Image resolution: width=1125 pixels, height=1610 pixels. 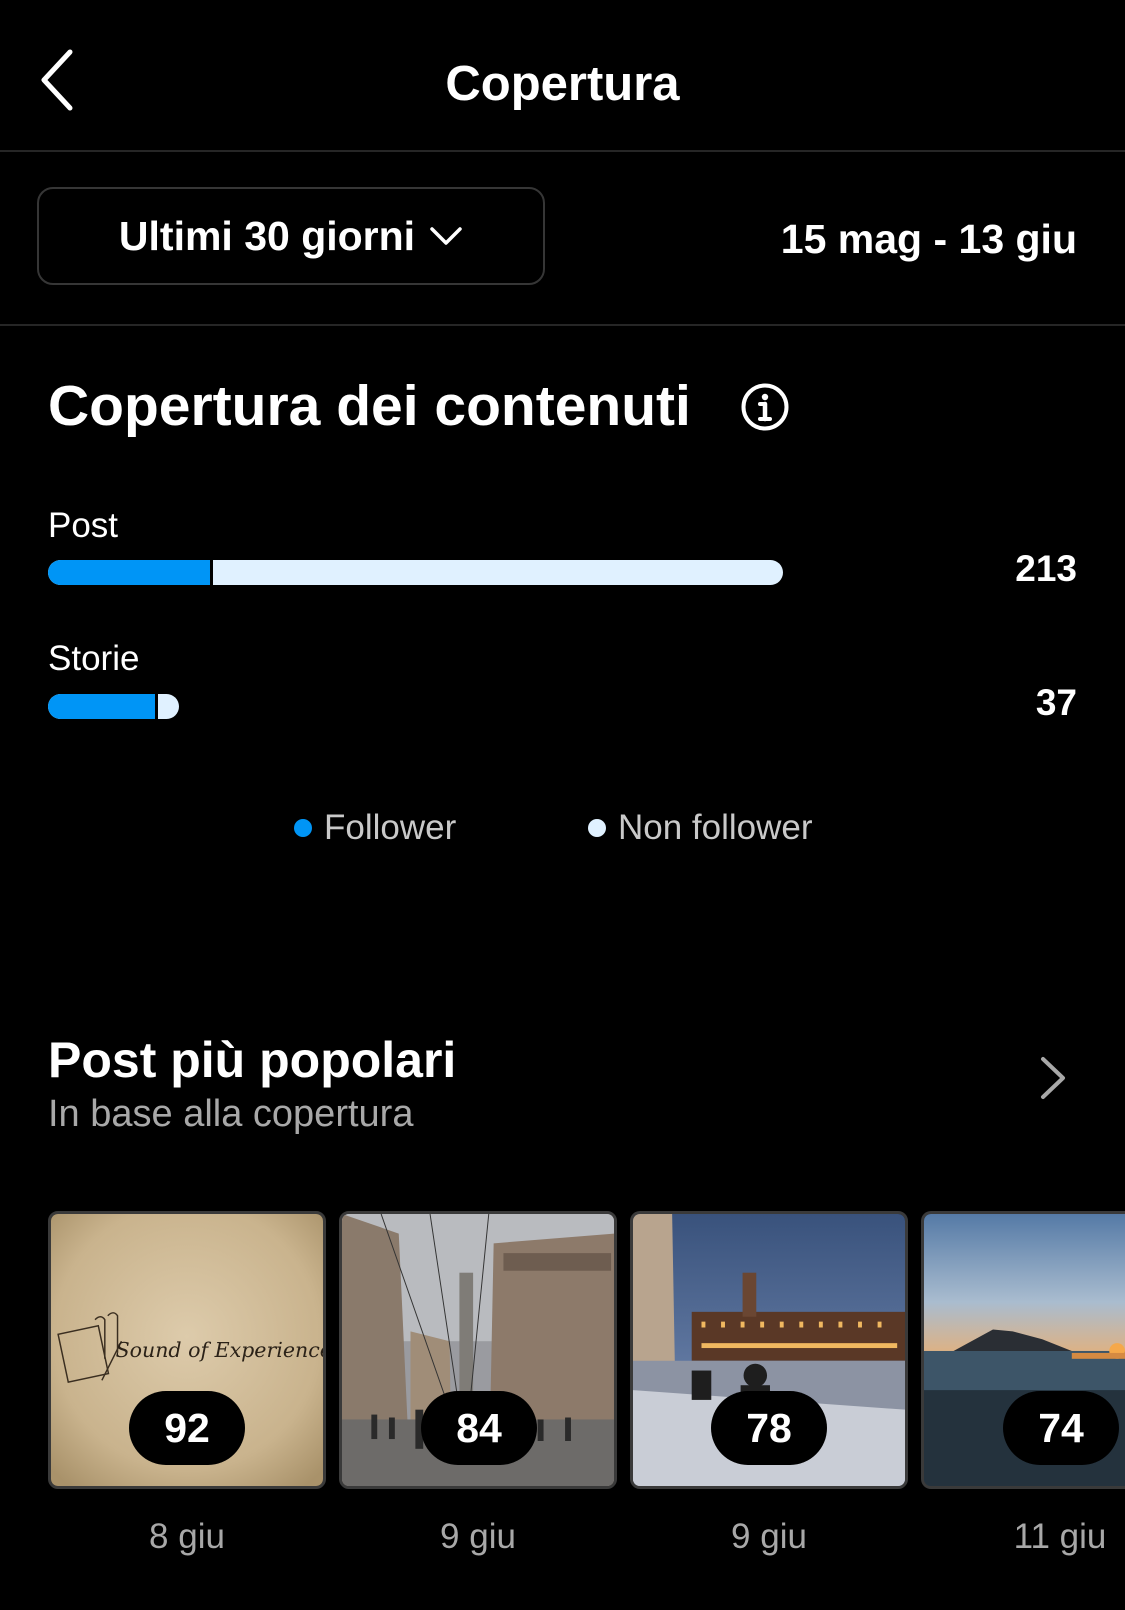 I want to click on page-title: Copertura, so click(x=562, y=84).